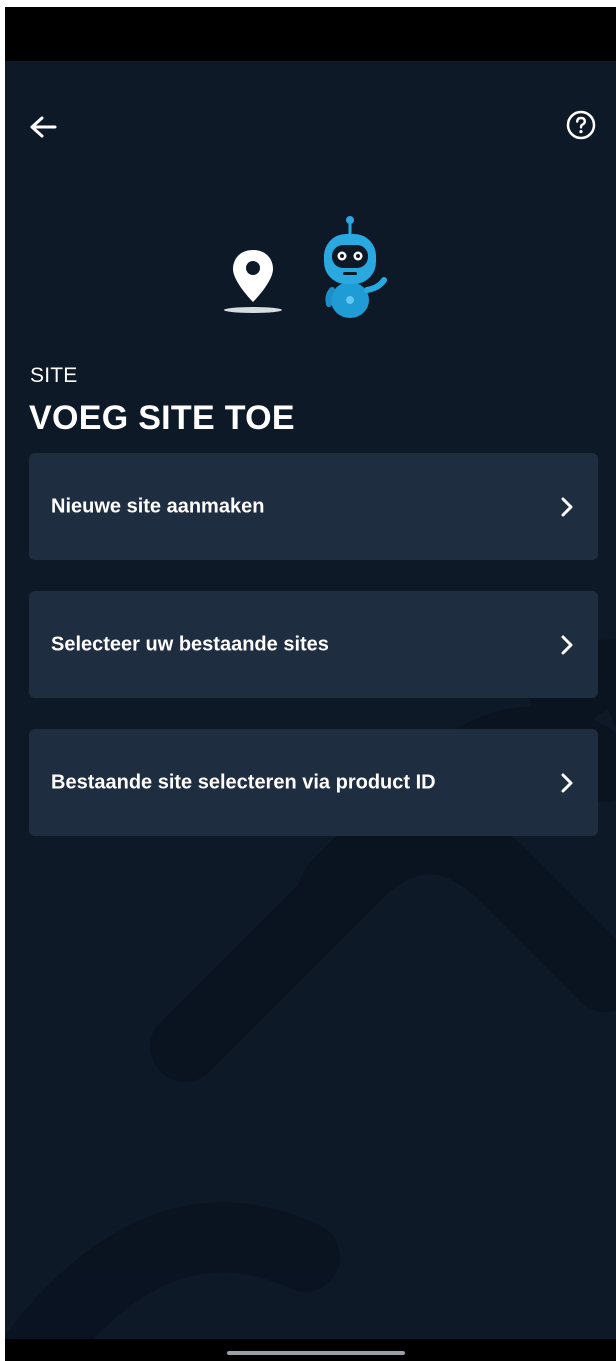 Image resolution: width=616 pixels, height=1361 pixels. What do you see at coordinates (310, 34) in the screenshot?
I see `status-bar` at bounding box center [310, 34].